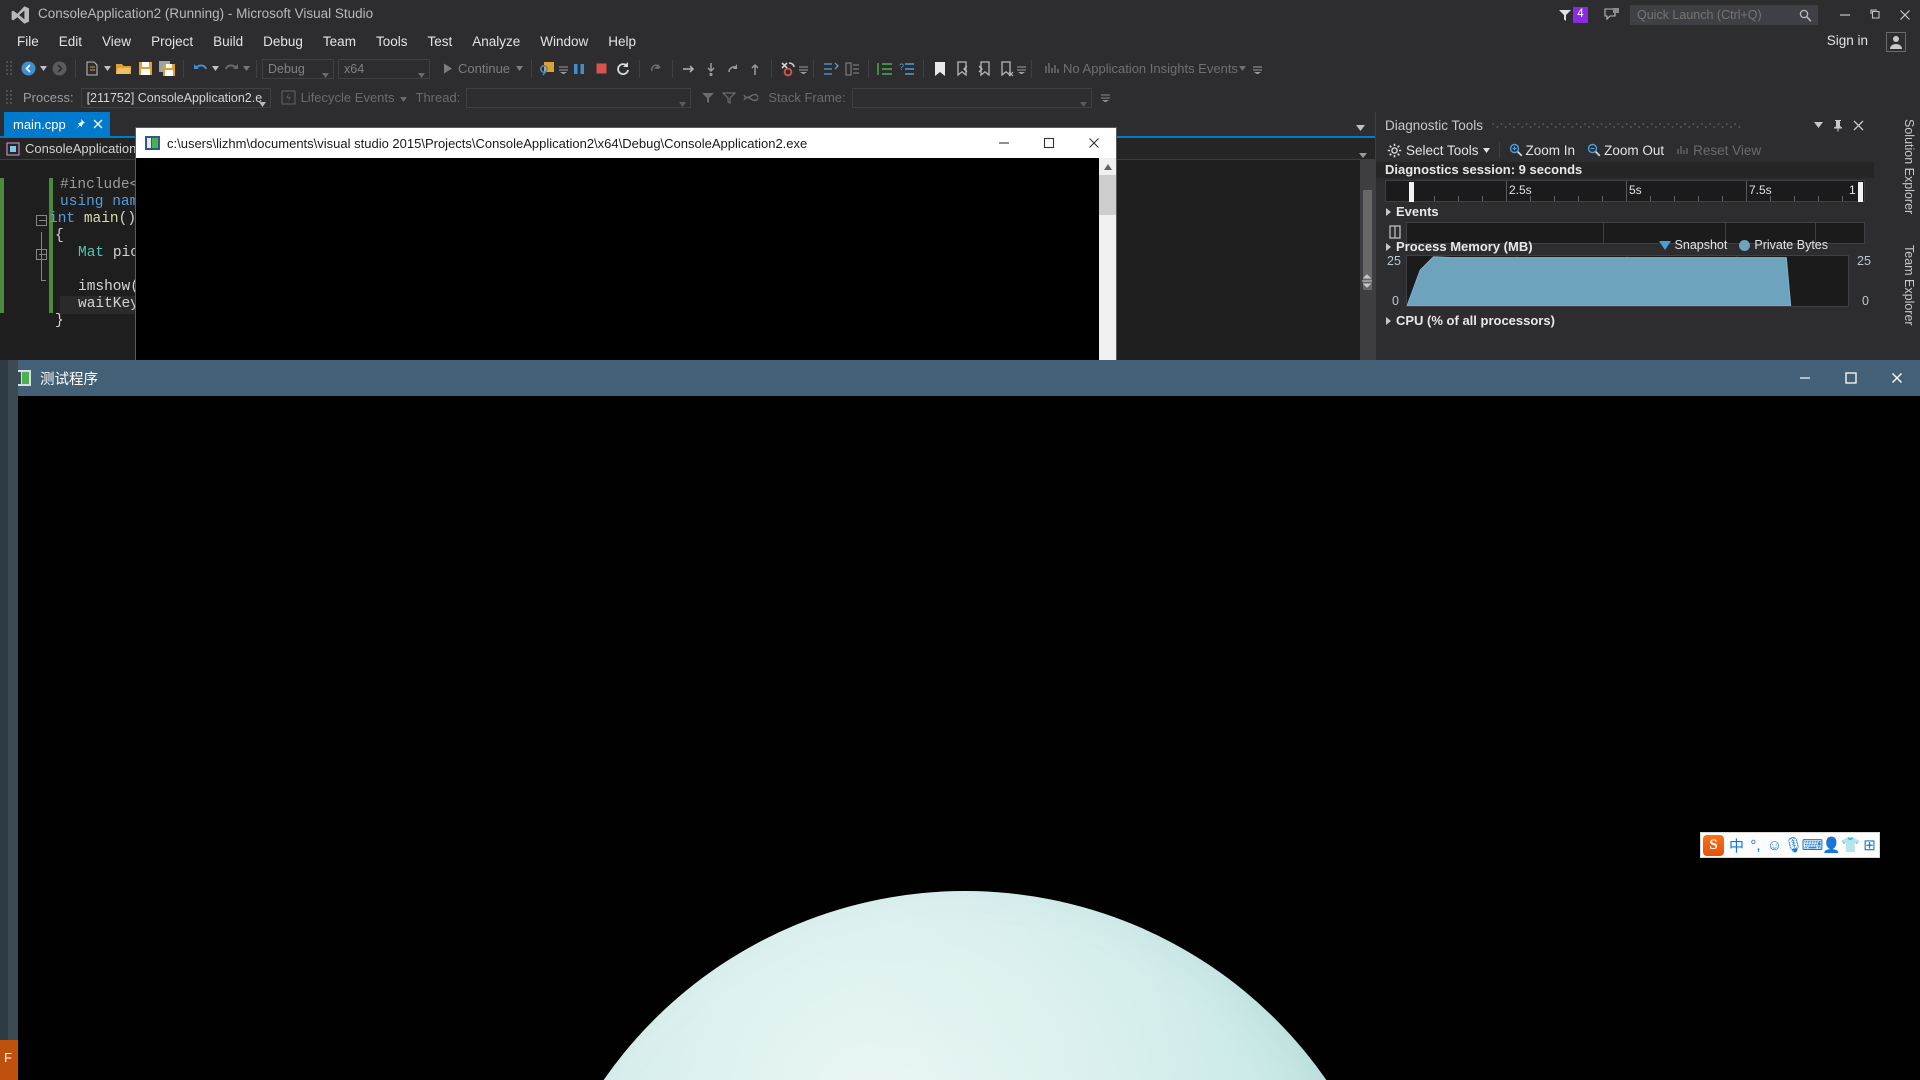 The height and width of the screenshot is (1080, 1920). Describe the element at coordinates (971, 97) in the screenshot. I see `stack-frame-combo` at that location.